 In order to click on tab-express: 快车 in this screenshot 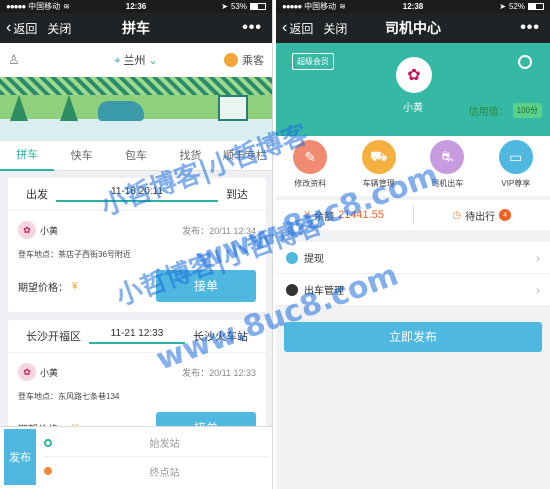, I will do `click(81, 156)`.